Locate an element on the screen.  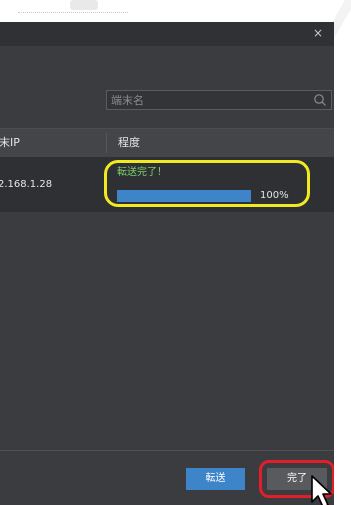
mouse-pointer-icon is located at coordinates (321, 490).